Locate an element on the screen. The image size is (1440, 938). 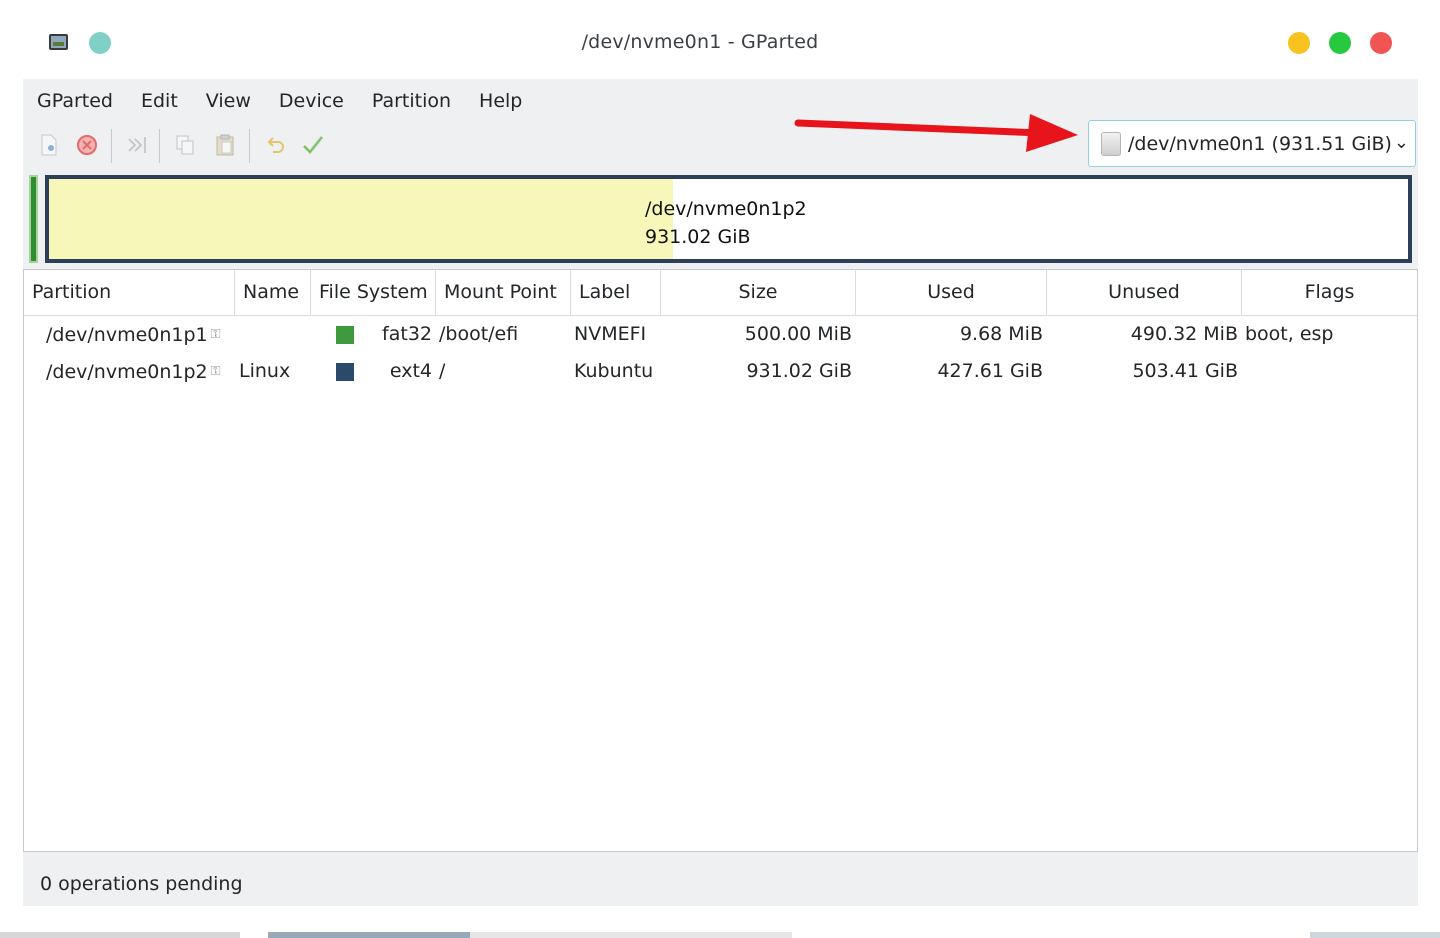
partition-used-fill is located at coordinates (361, 219).